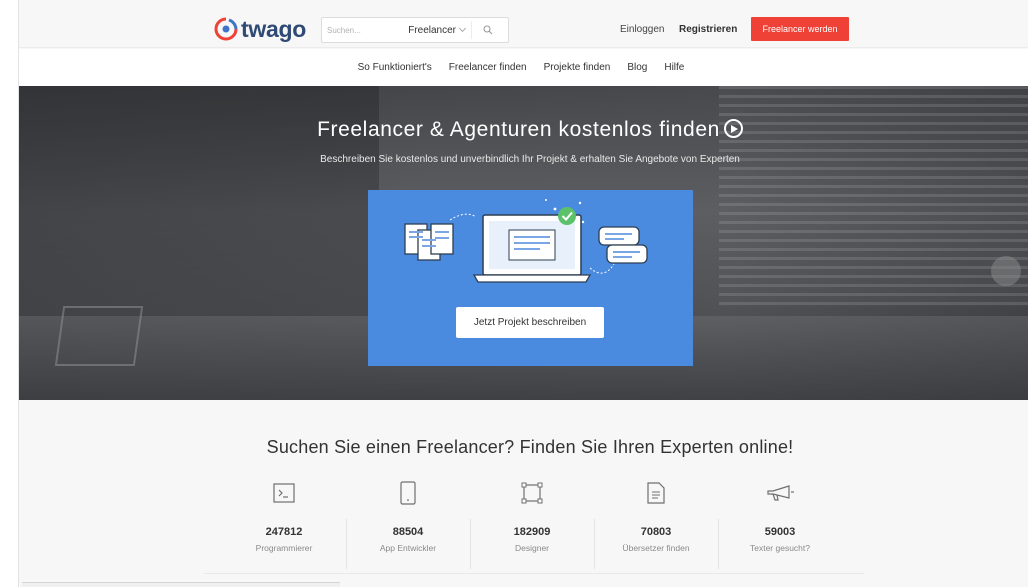  Describe the element at coordinates (284, 493) in the screenshot. I see `terminal-icon` at that location.